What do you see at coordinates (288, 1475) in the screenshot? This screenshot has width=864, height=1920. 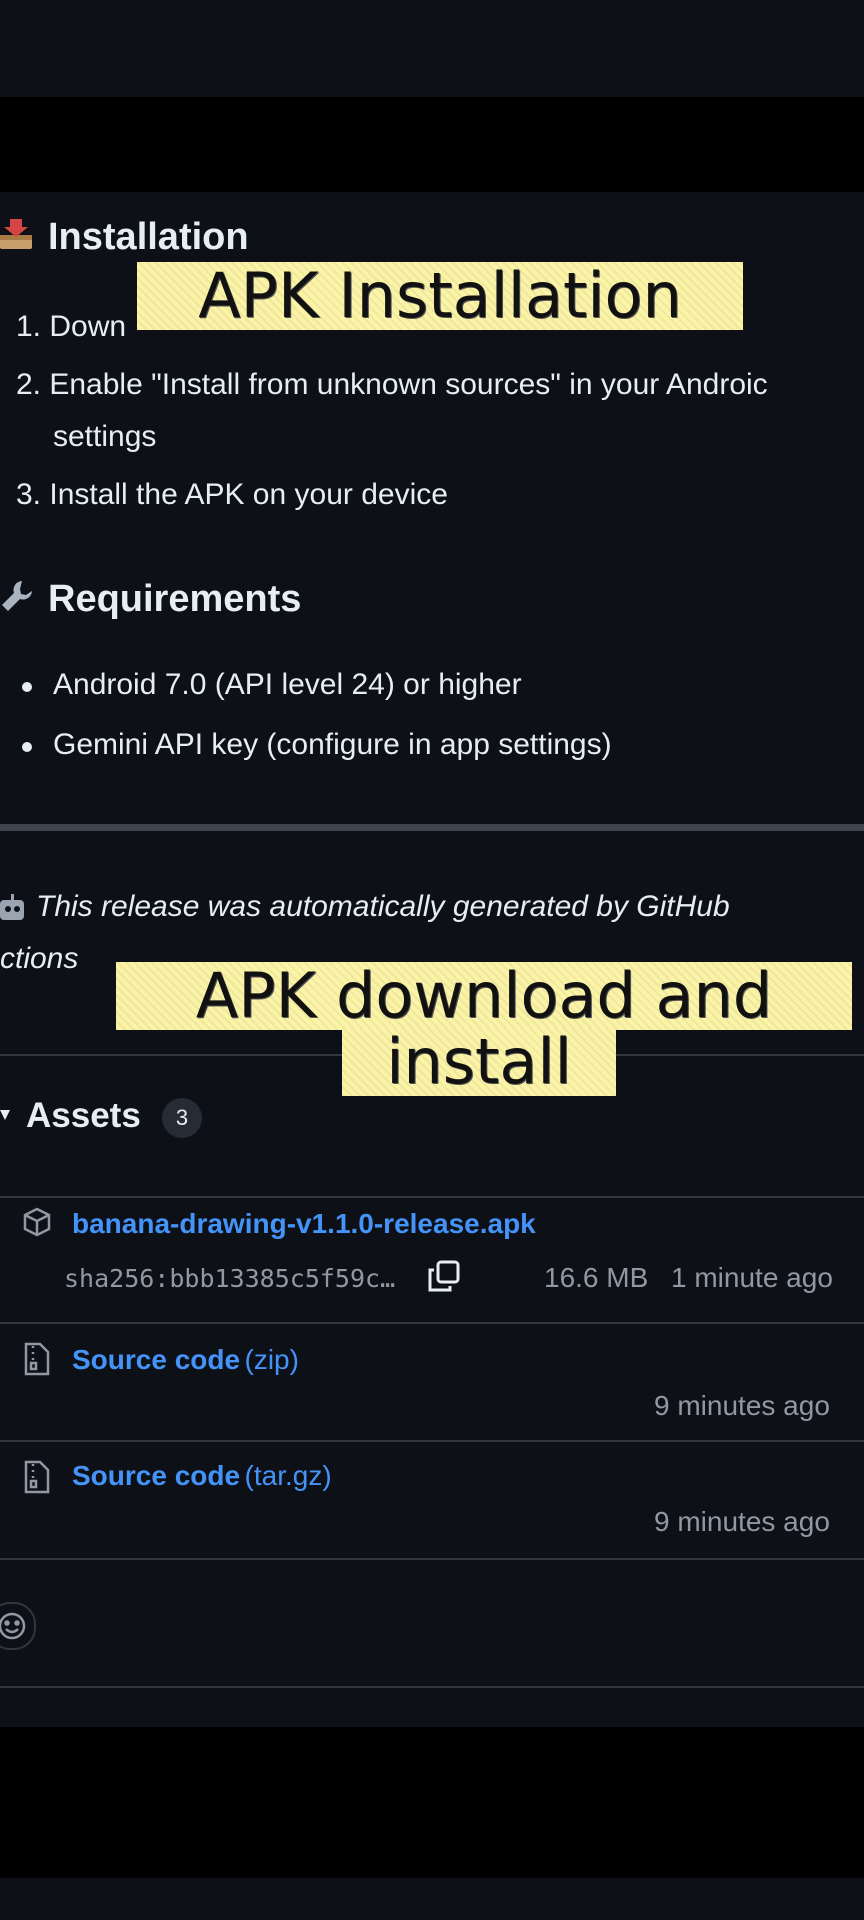 I see `asset-targz-ext: (tar.gz)` at bounding box center [288, 1475].